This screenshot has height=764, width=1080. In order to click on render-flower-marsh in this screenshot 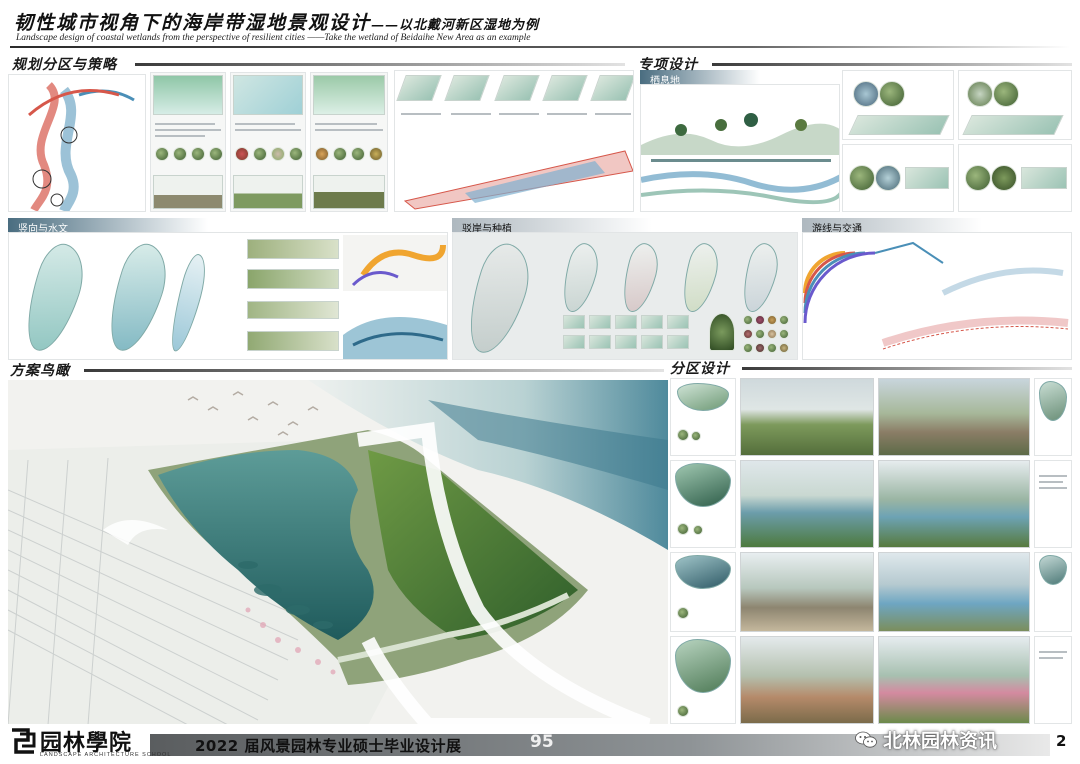, I will do `click(954, 680)`.